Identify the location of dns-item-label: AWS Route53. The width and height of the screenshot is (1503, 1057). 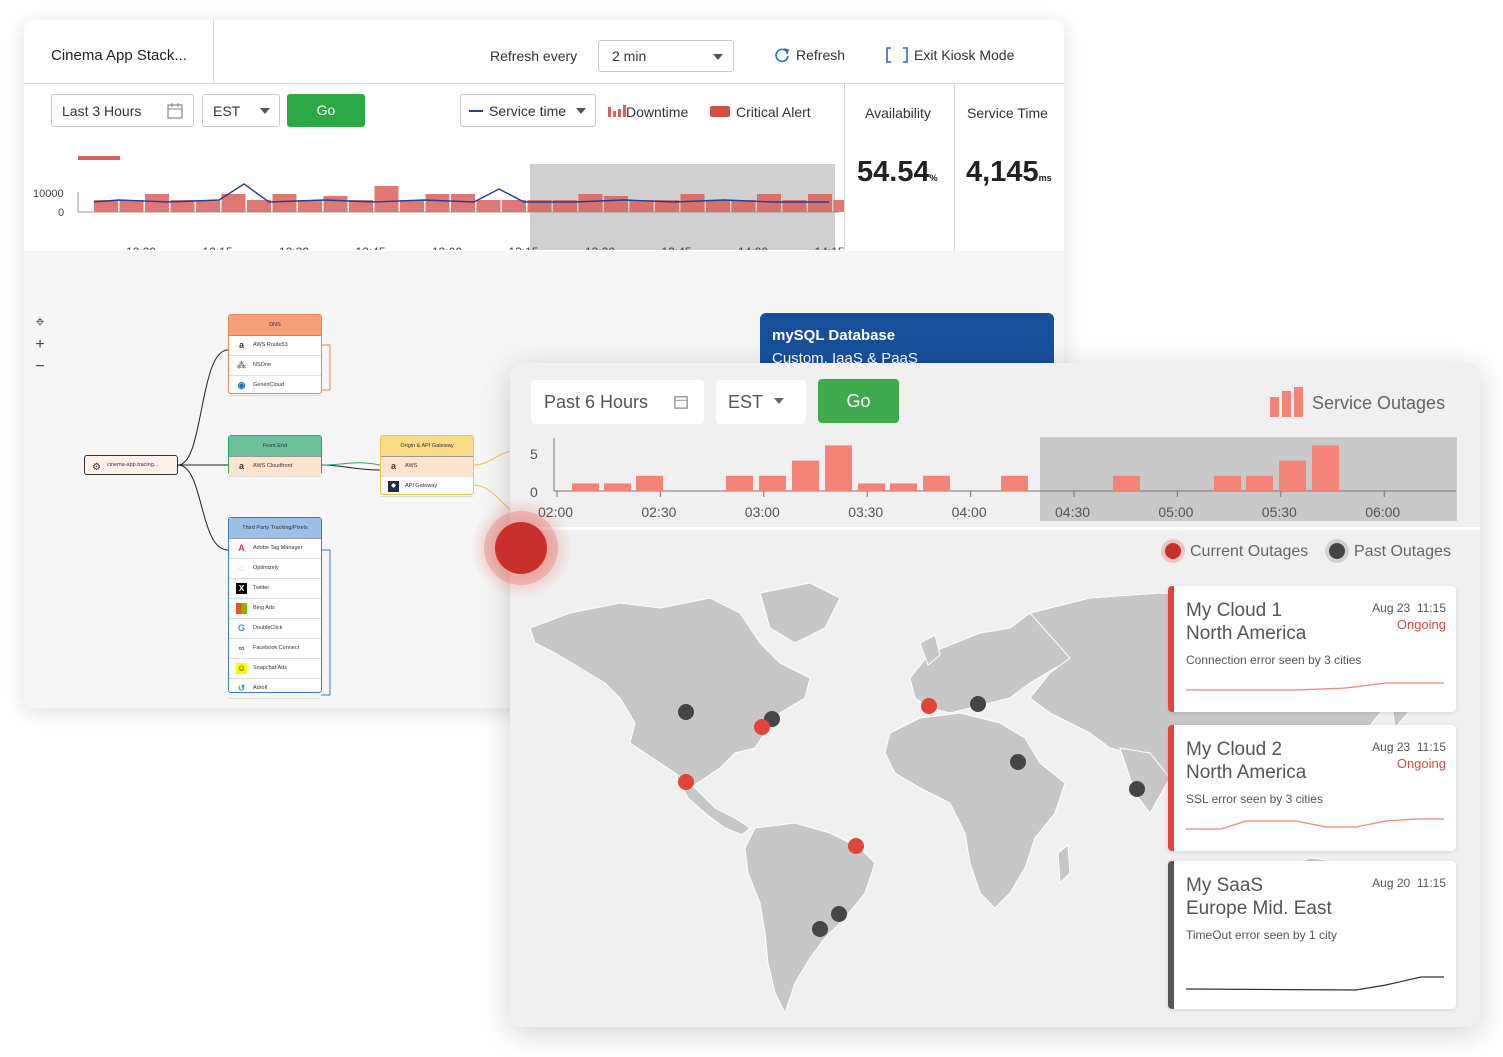
(270, 345).